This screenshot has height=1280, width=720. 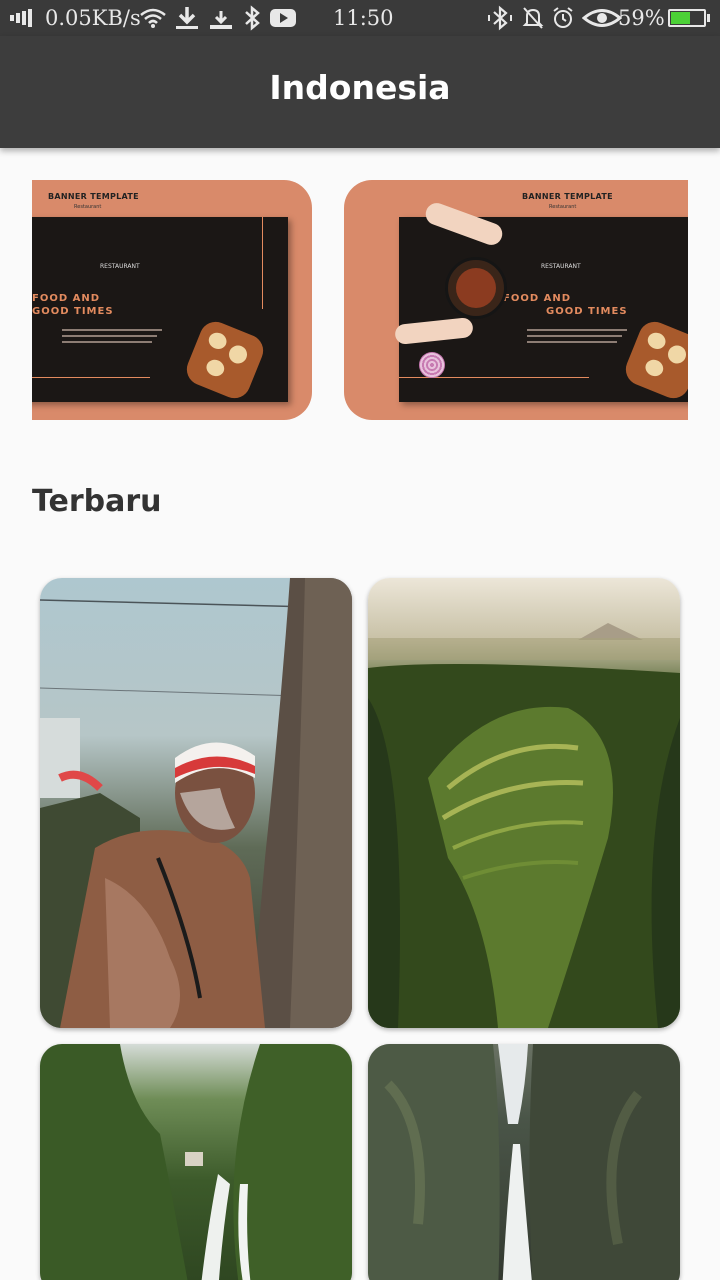 I want to click on battery-percent: 59%, so click(x=641, y=18).